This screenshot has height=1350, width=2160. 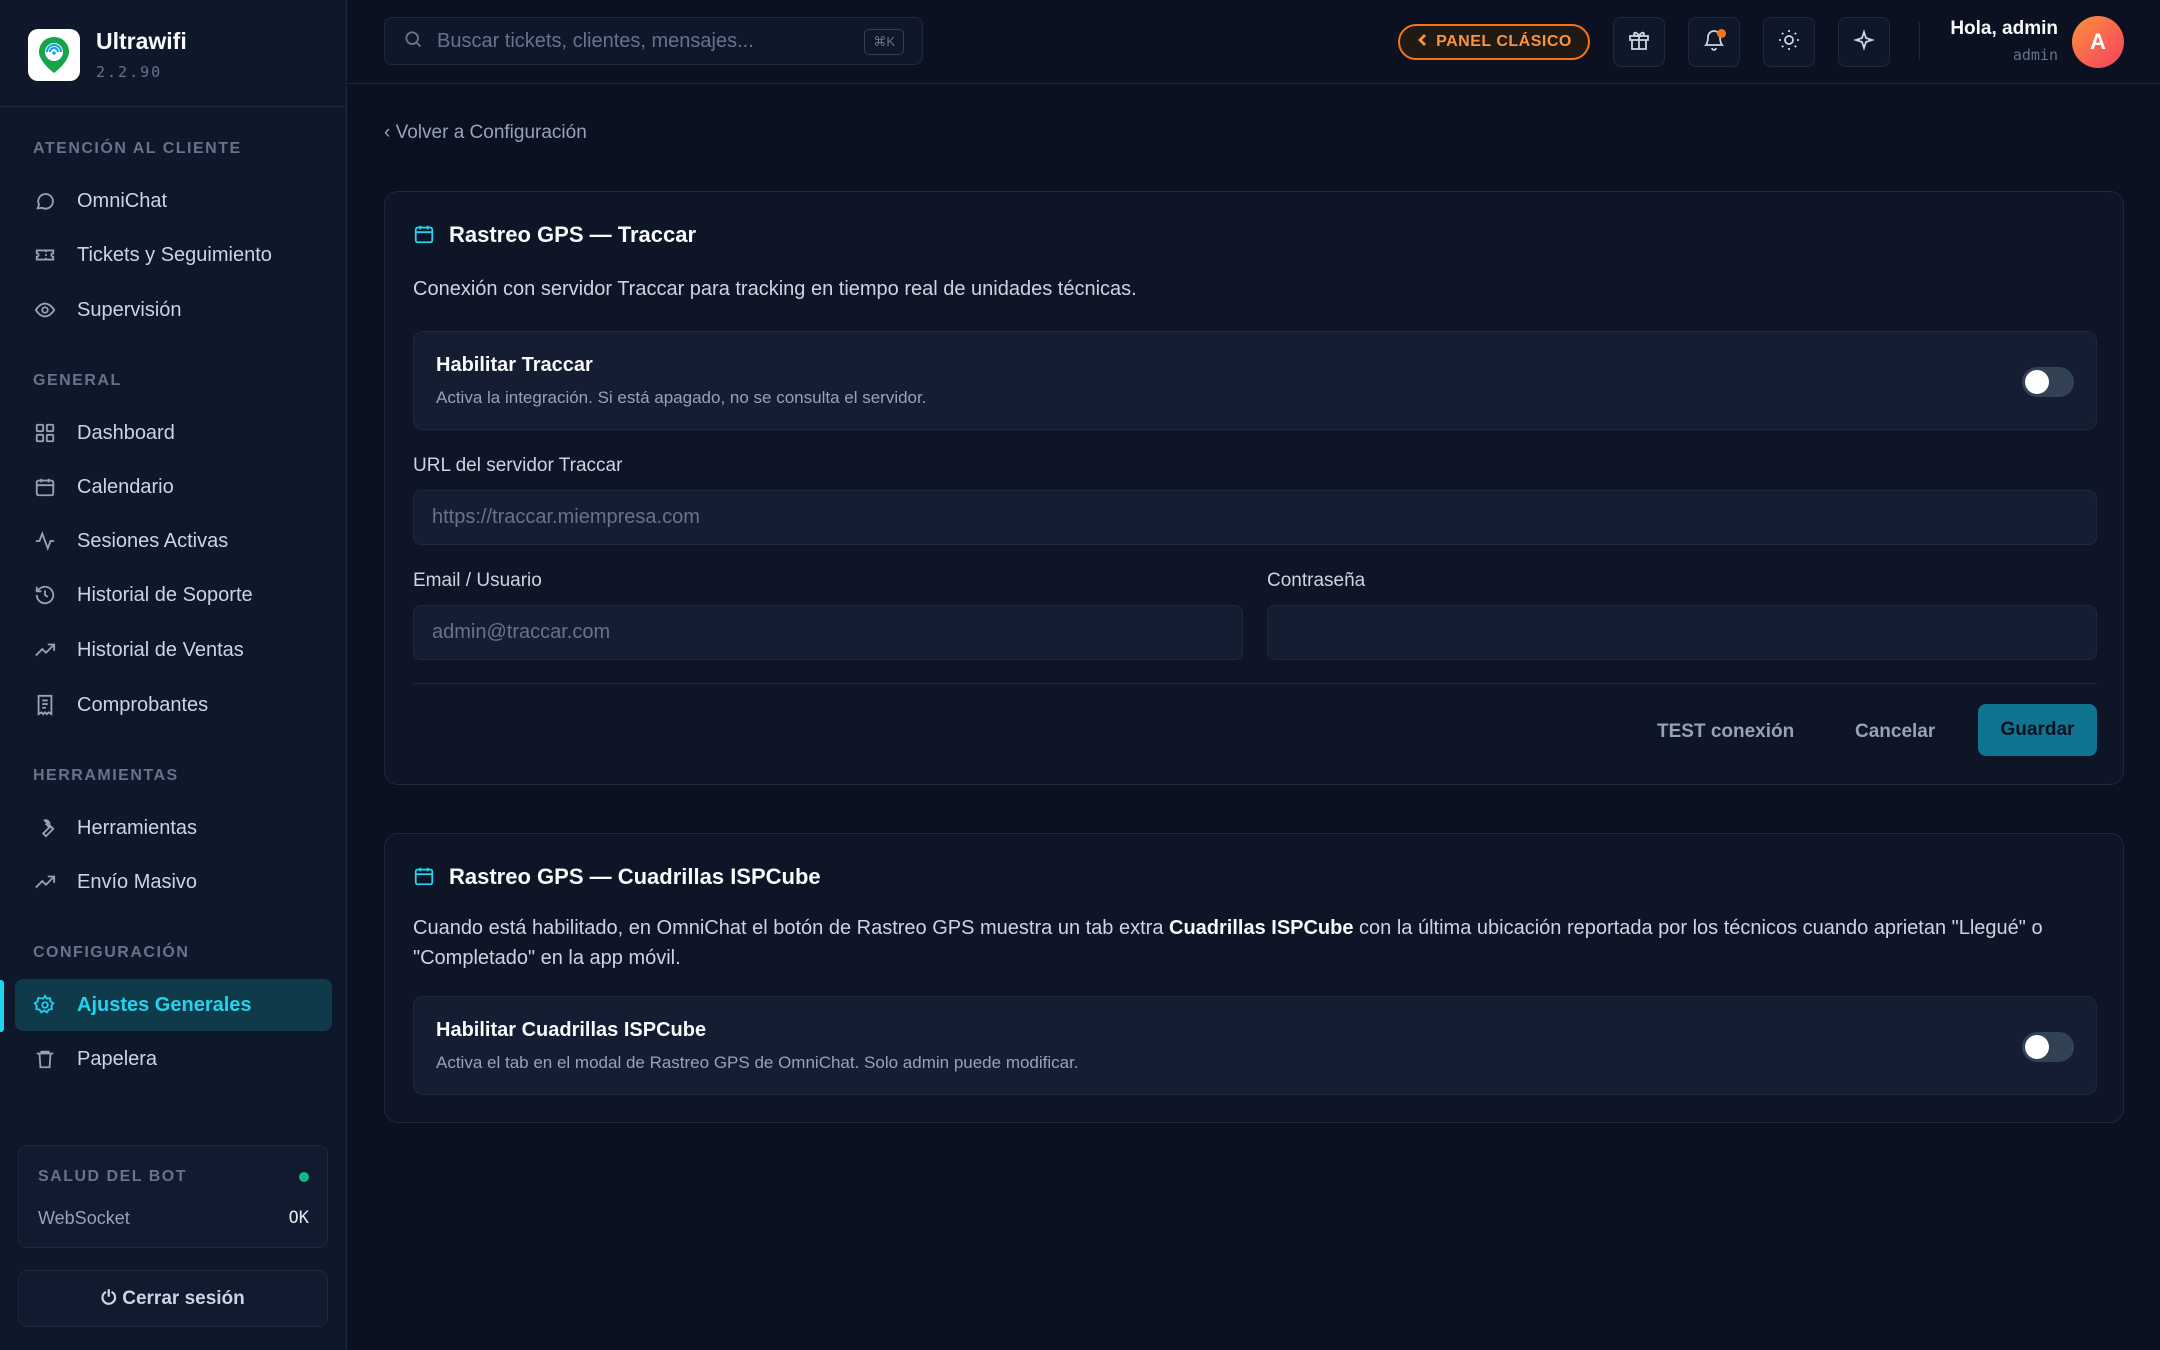 What do you see at coordinates (129, 309) in the screenshot?
I see `sidebar-item-label: Supervisión` at bounding box center [129, 309].